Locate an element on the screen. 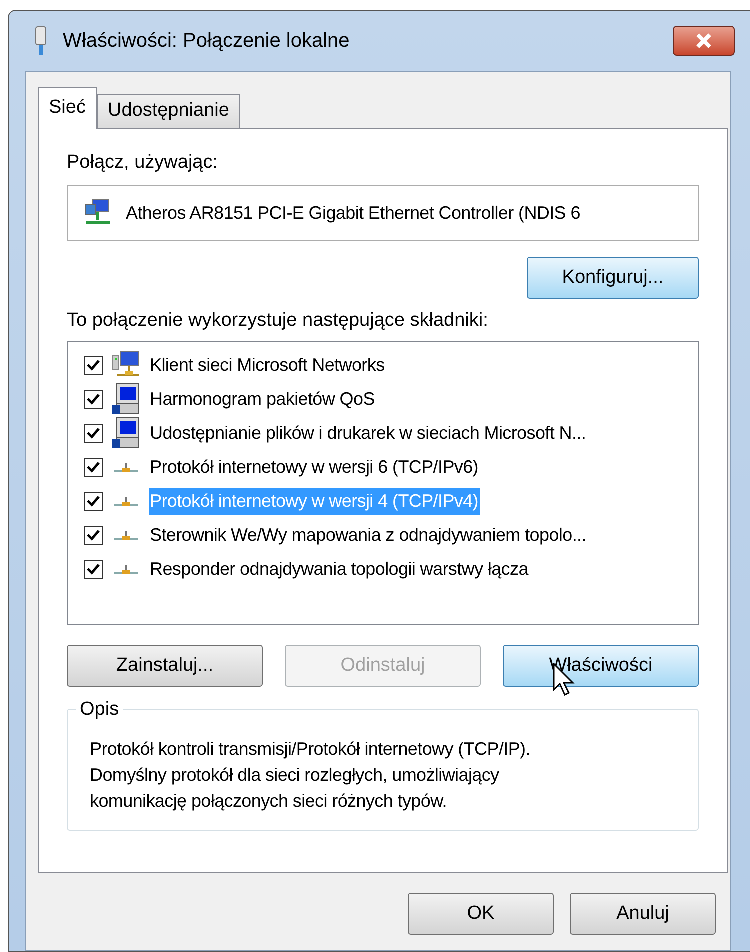 The width and height of the screenshot is (750, 952). network-adapter-icon is located at coordinates (98, 213).